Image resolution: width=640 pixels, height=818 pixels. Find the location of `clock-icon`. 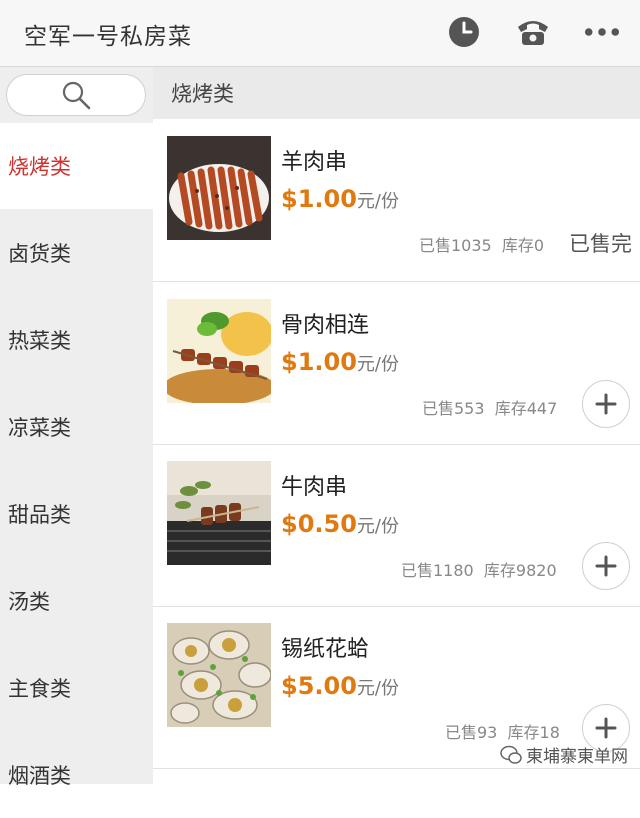

clock-icon is located at coordinates (464, 32).